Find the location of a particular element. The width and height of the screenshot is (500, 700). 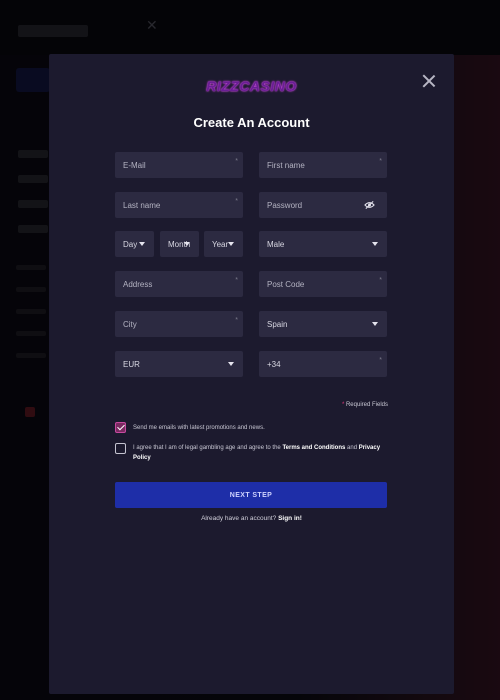

address-field: Address * is located at coordinates (179, 284).